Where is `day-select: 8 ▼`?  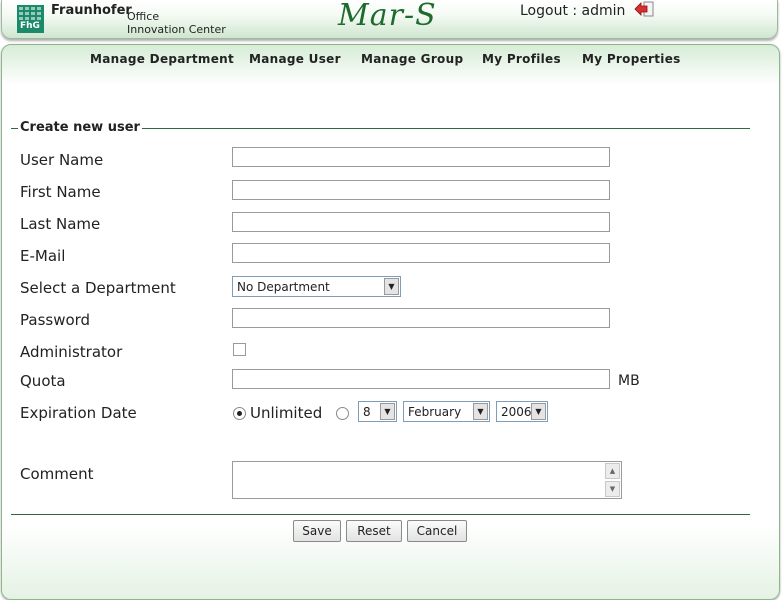 day-select: 8 ▼ is located at coordinates (377, 411).